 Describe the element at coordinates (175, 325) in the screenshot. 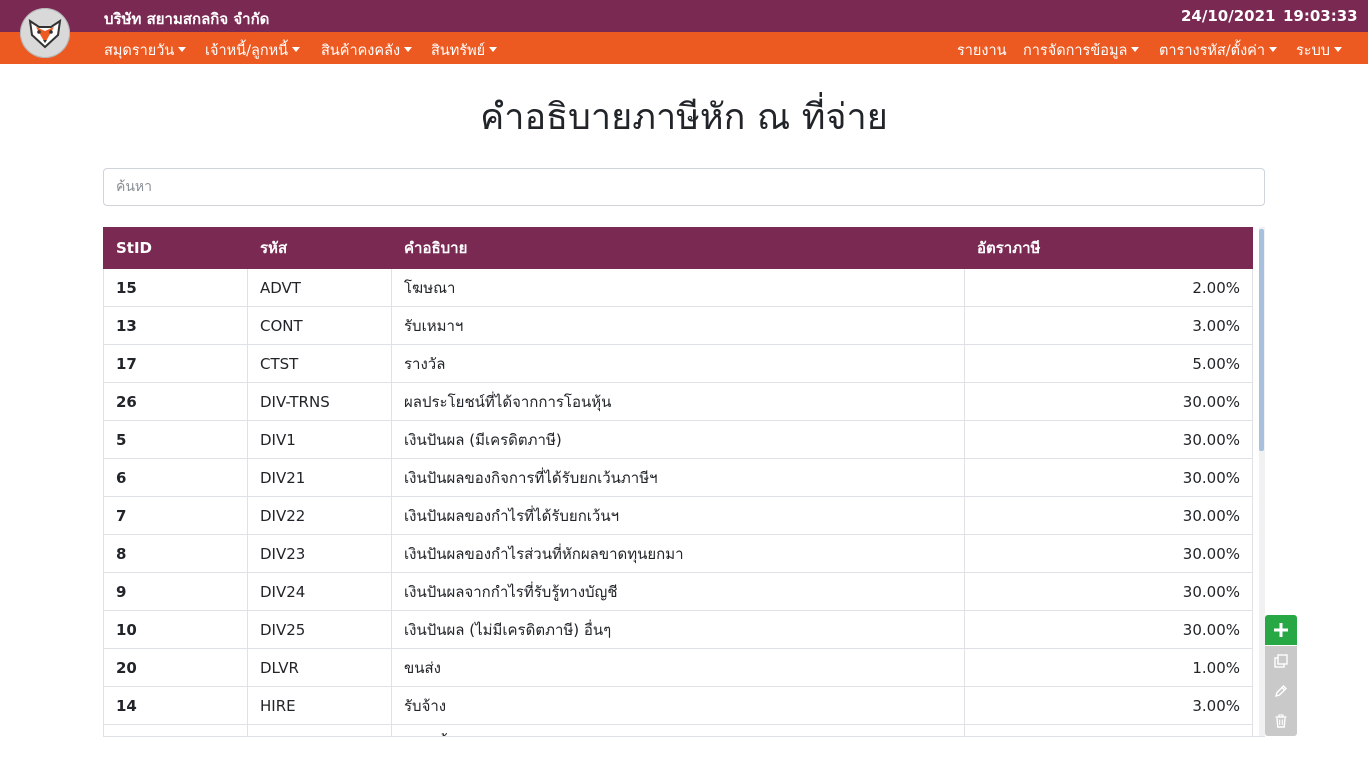

I see `cell-stid: 13` at that location.